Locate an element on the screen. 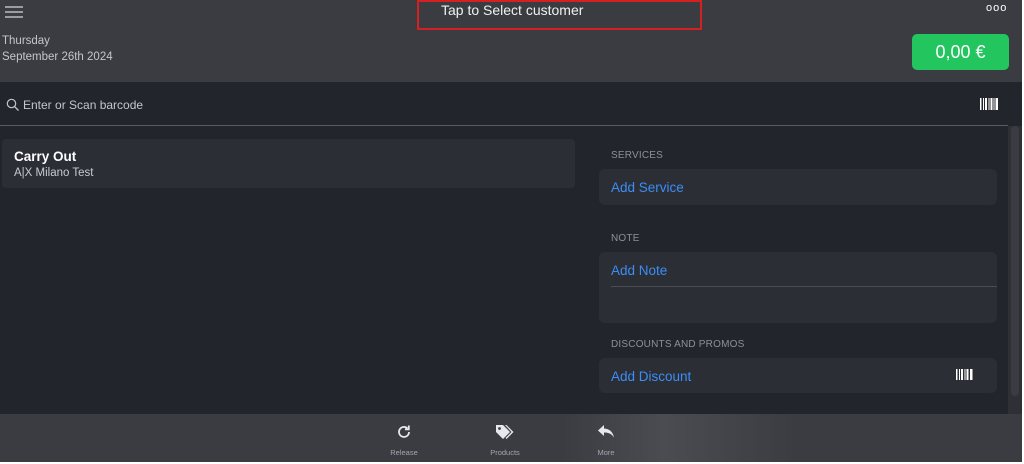  select-customer-label: Tap to Select customer is located at coordinates (512, 10).